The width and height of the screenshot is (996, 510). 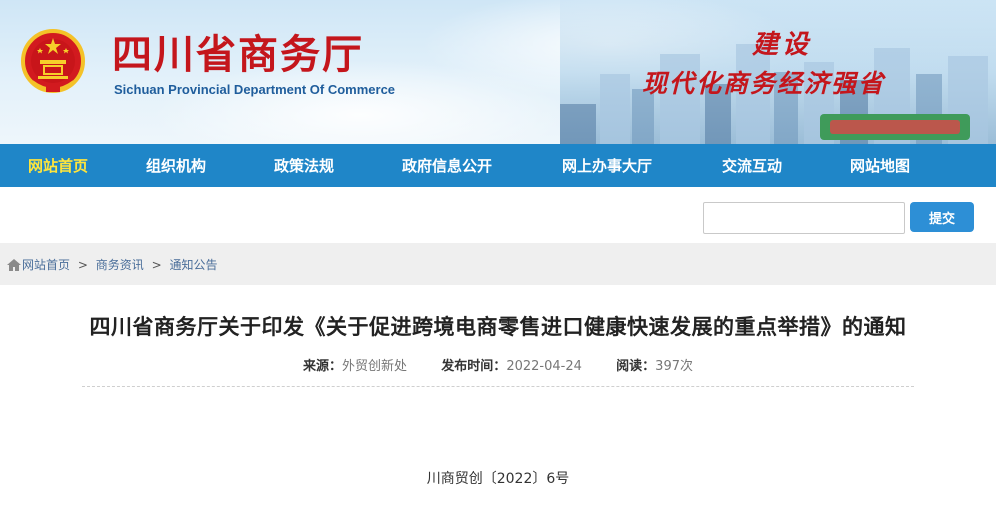 What do you see at coordinates (786, 165) in the screenshot?
I see `nav-item-interaction: 交流互动` at bounding box center [786, 165].